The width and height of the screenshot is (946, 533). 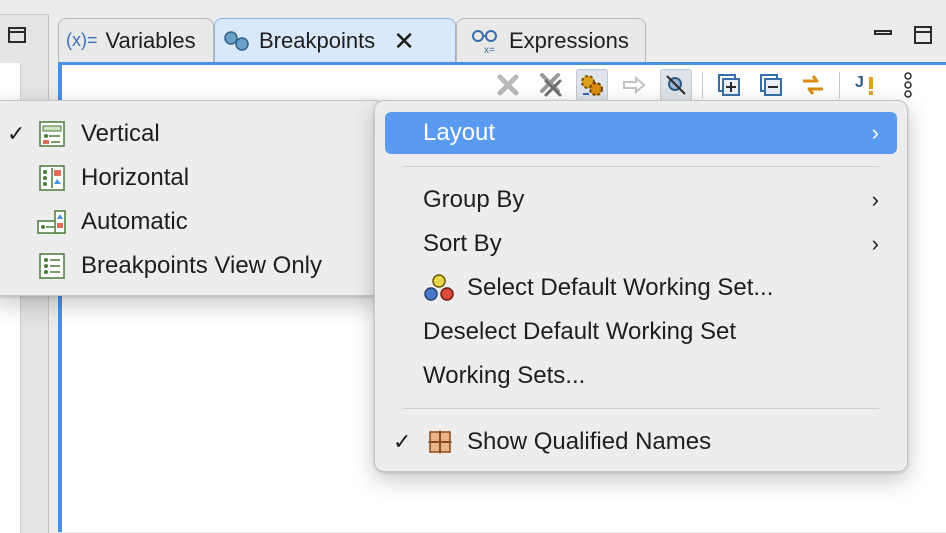 I want to click on working-set-icon, so click(x=439, y=288).